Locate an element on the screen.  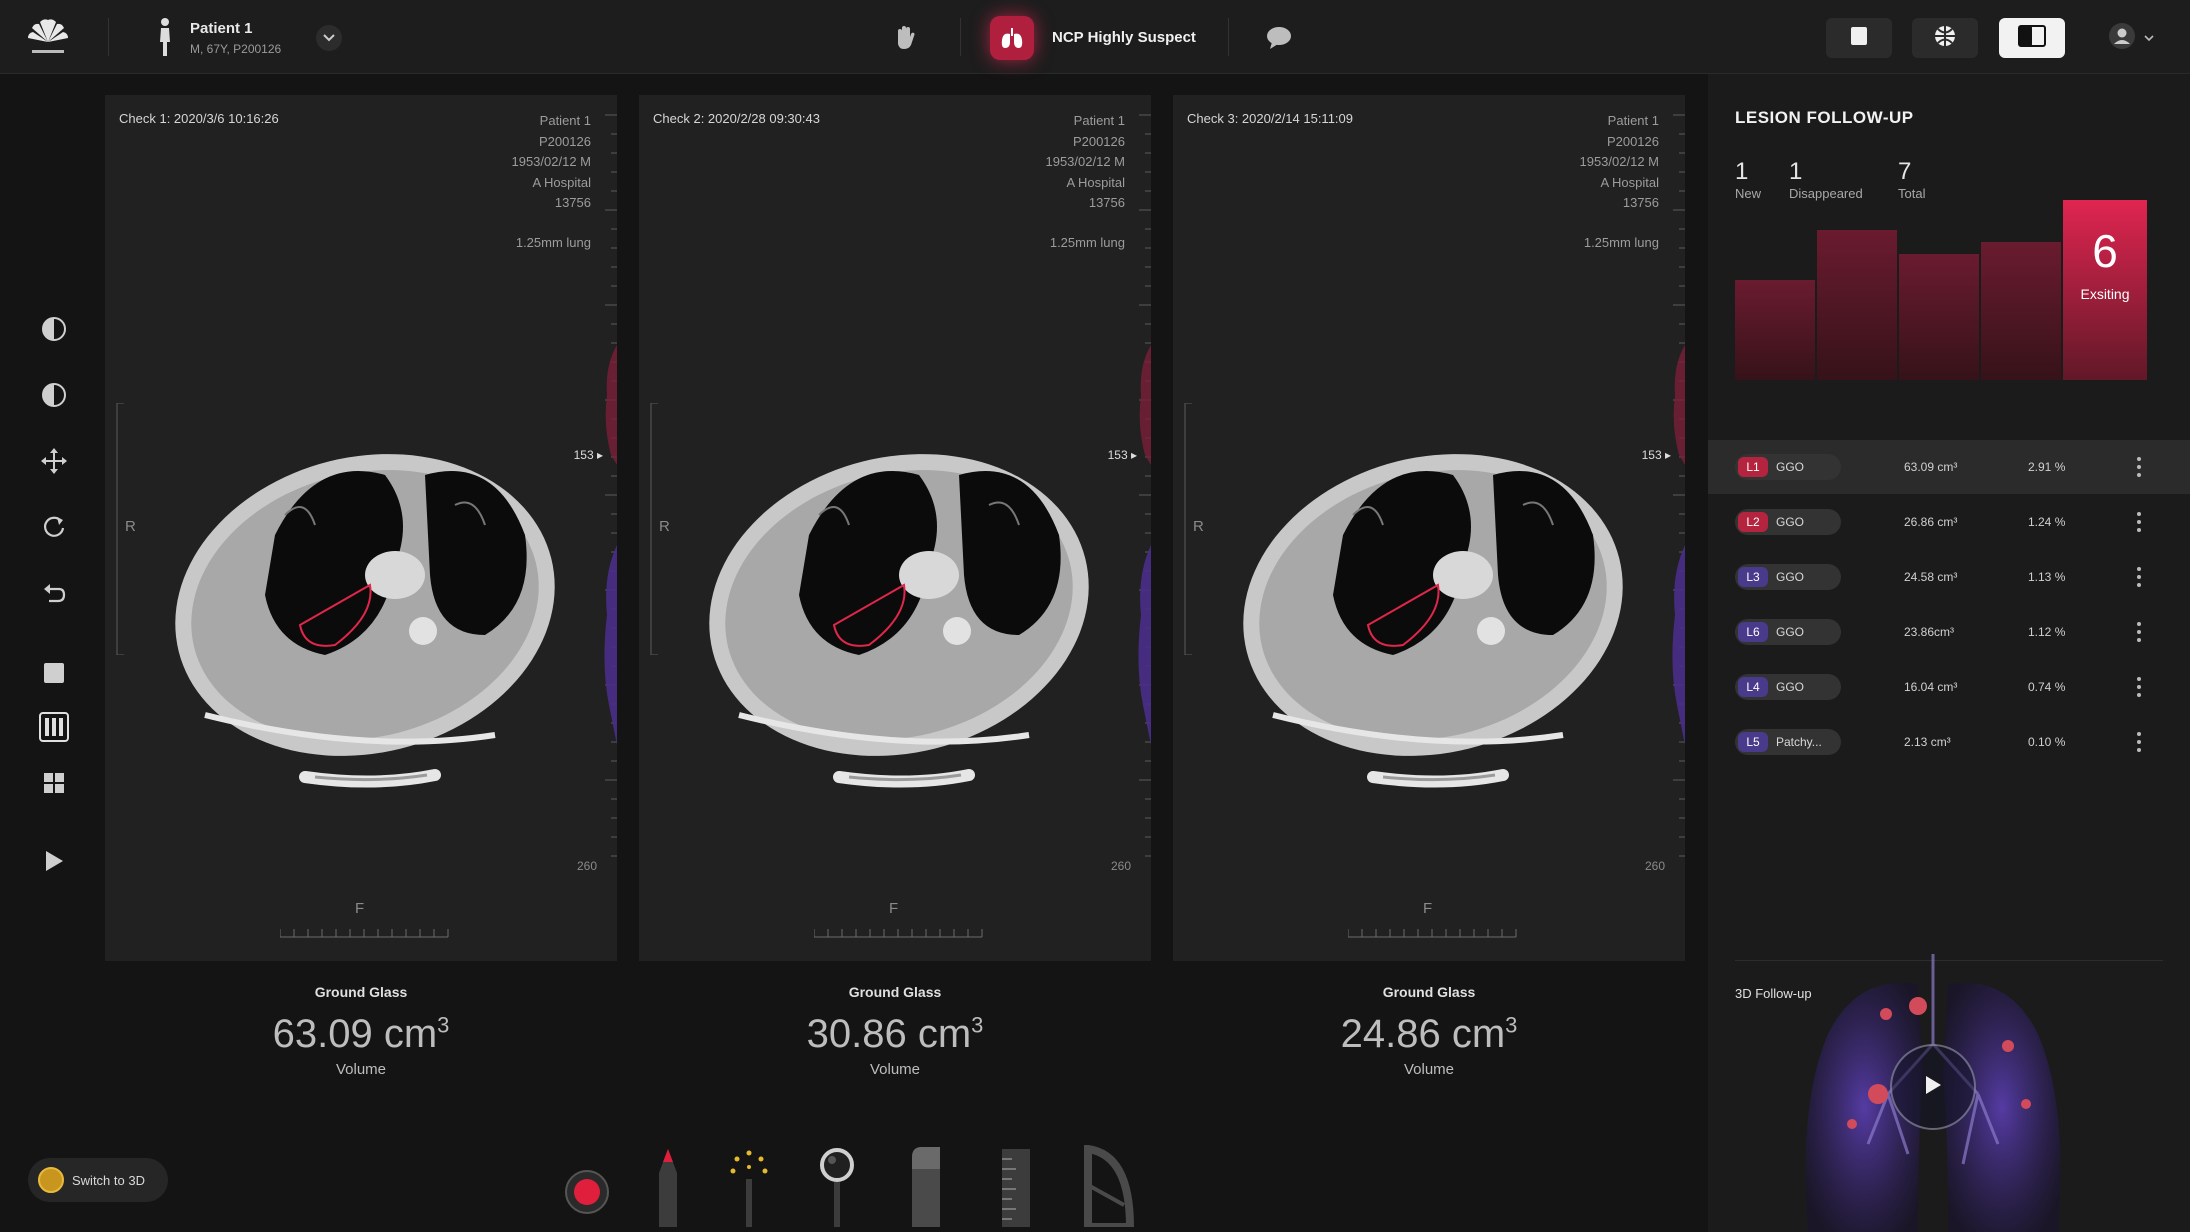
ball-view-button is located at coordinates (1945, 38).